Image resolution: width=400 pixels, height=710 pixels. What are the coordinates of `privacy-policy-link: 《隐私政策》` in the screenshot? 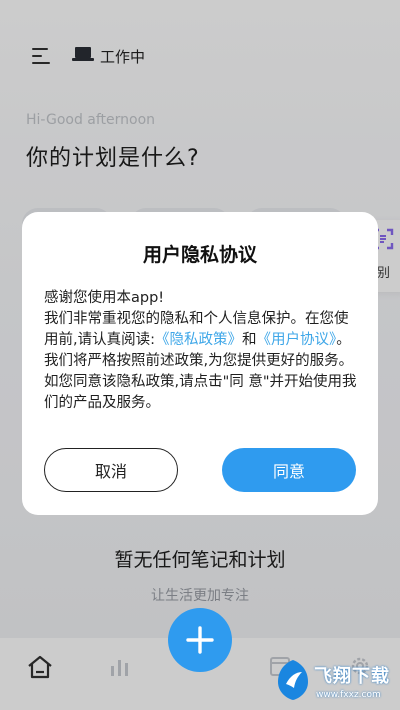 It's located at (198, 340).